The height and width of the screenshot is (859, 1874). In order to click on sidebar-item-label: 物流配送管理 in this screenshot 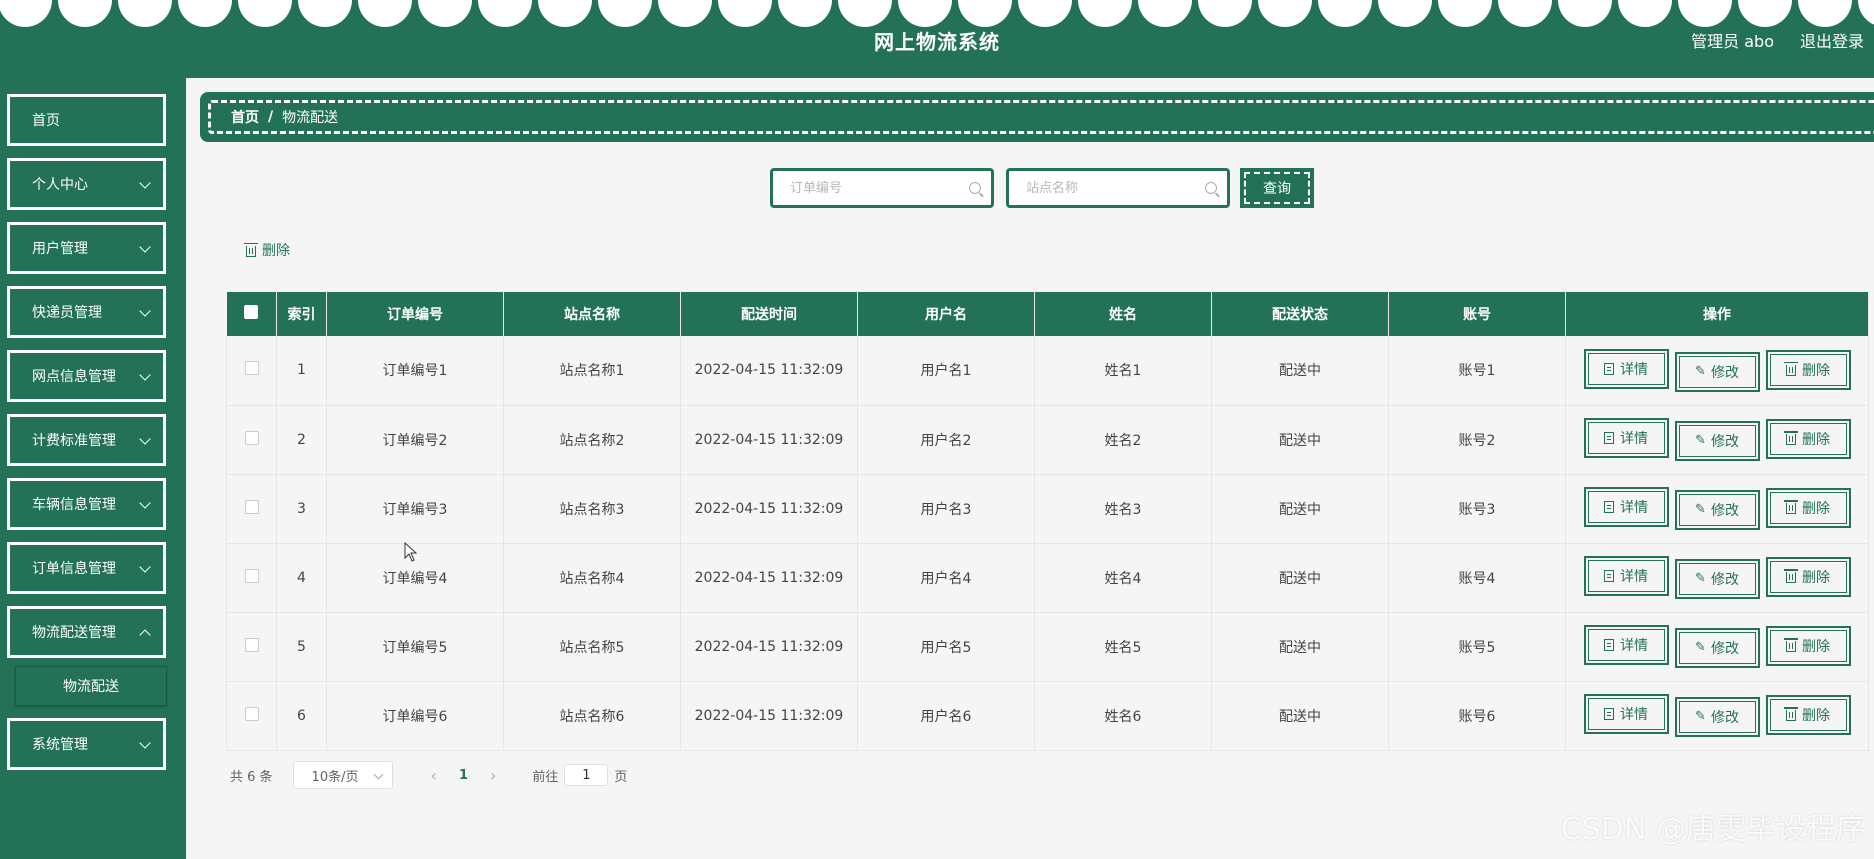, I will do `click(74, 633)`.